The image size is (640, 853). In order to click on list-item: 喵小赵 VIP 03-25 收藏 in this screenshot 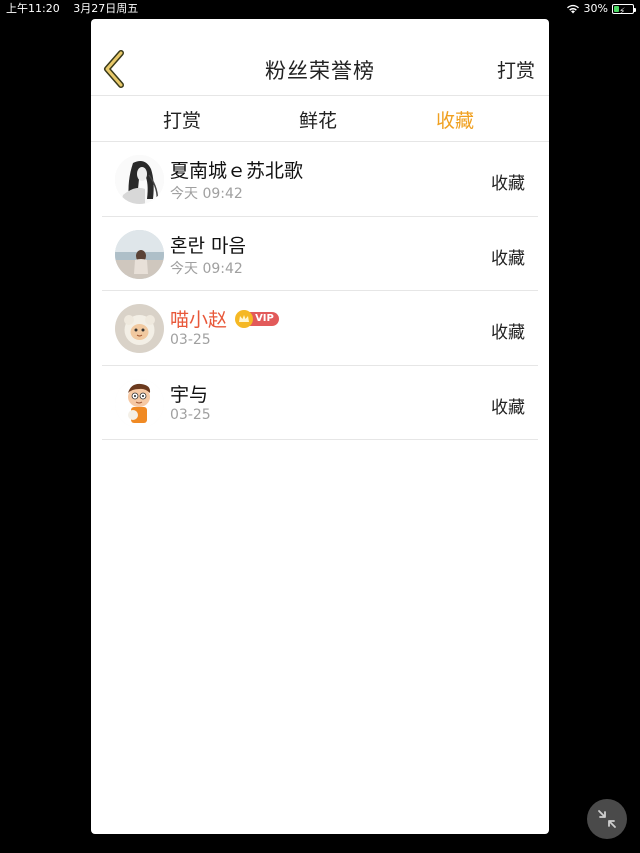, I will do `click(320, 328)`.